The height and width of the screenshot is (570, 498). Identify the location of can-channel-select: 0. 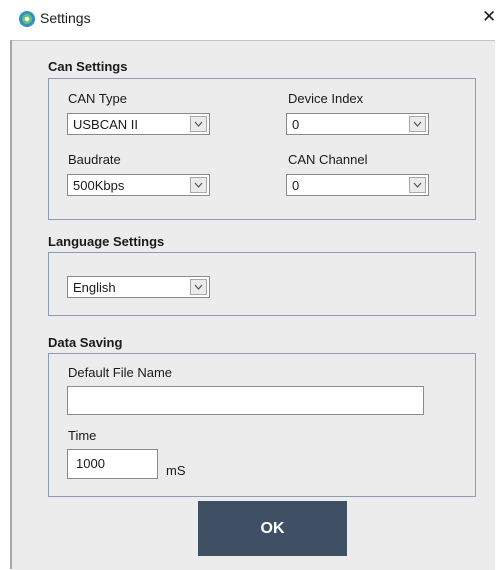
(357, 185).